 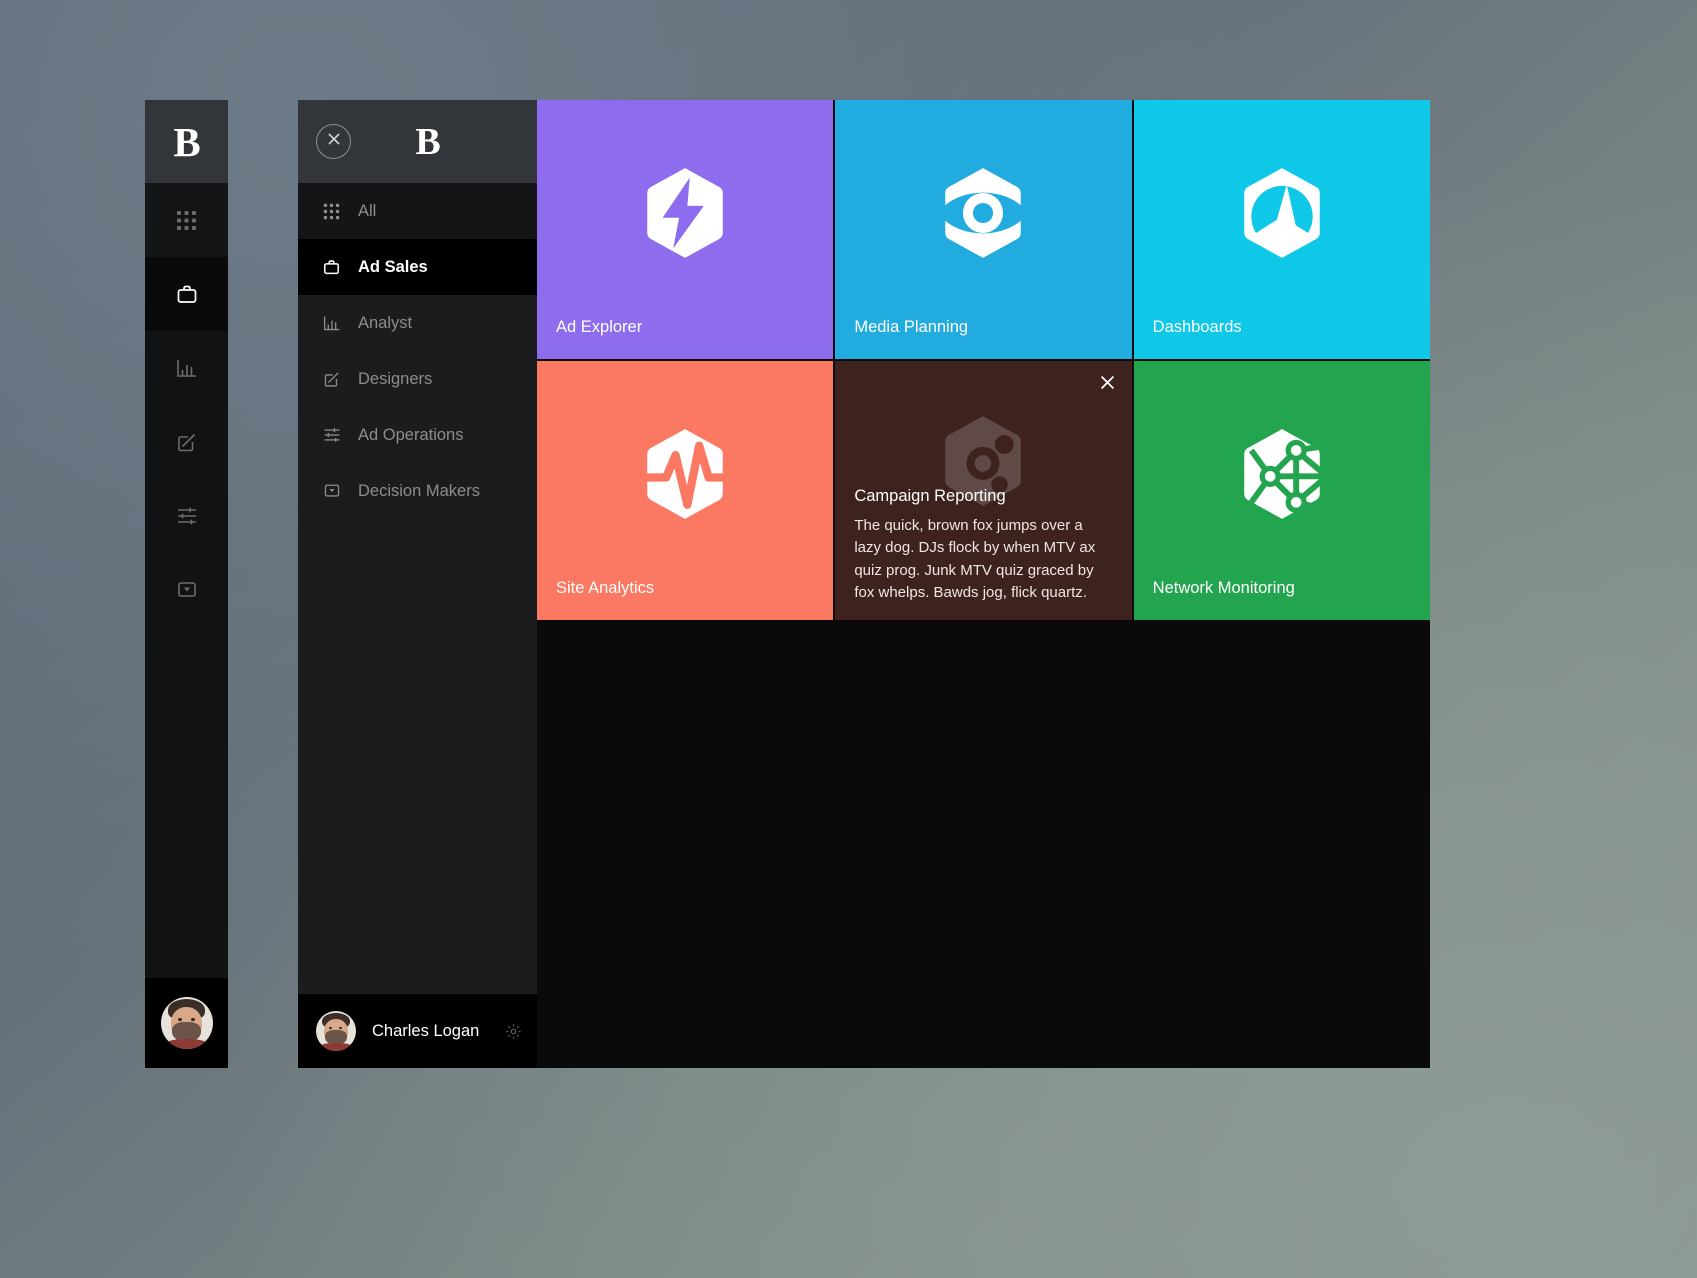 I want to click on hex-network-icon, so click(x=1282, y=473).